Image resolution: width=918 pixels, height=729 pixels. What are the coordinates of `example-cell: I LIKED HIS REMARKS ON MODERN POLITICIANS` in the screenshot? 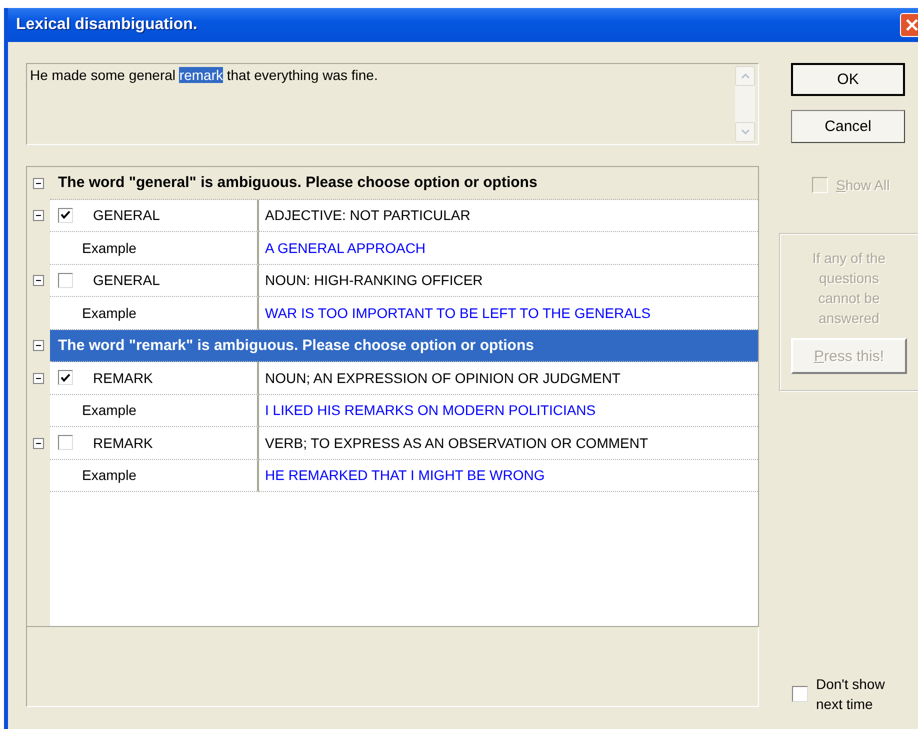 It's located at (508, 410).